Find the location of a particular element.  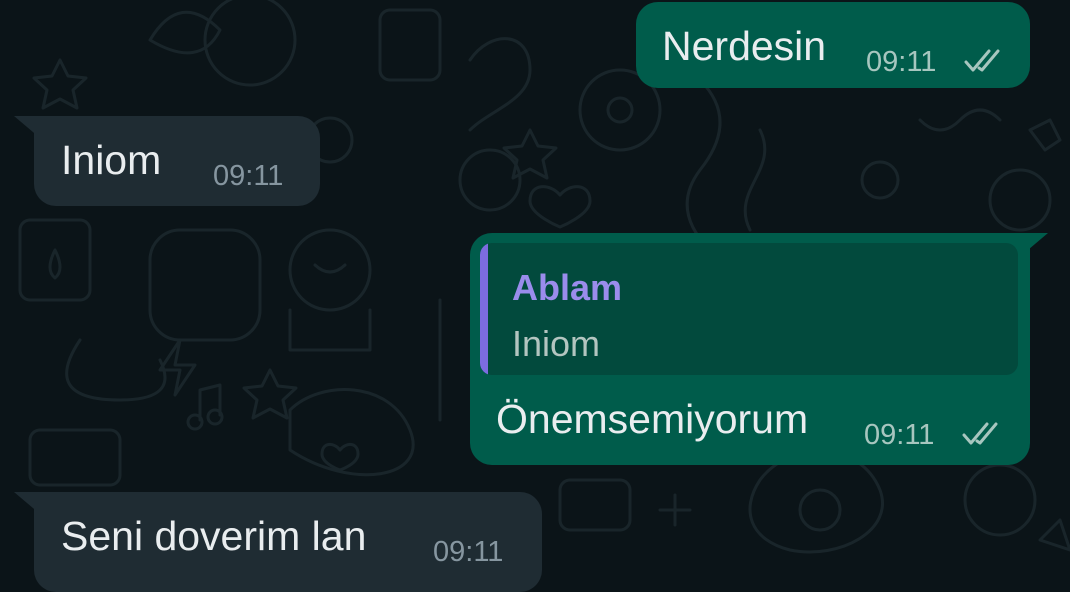

message-text: Önemsemiyorum is located at coordinates (652, 419).